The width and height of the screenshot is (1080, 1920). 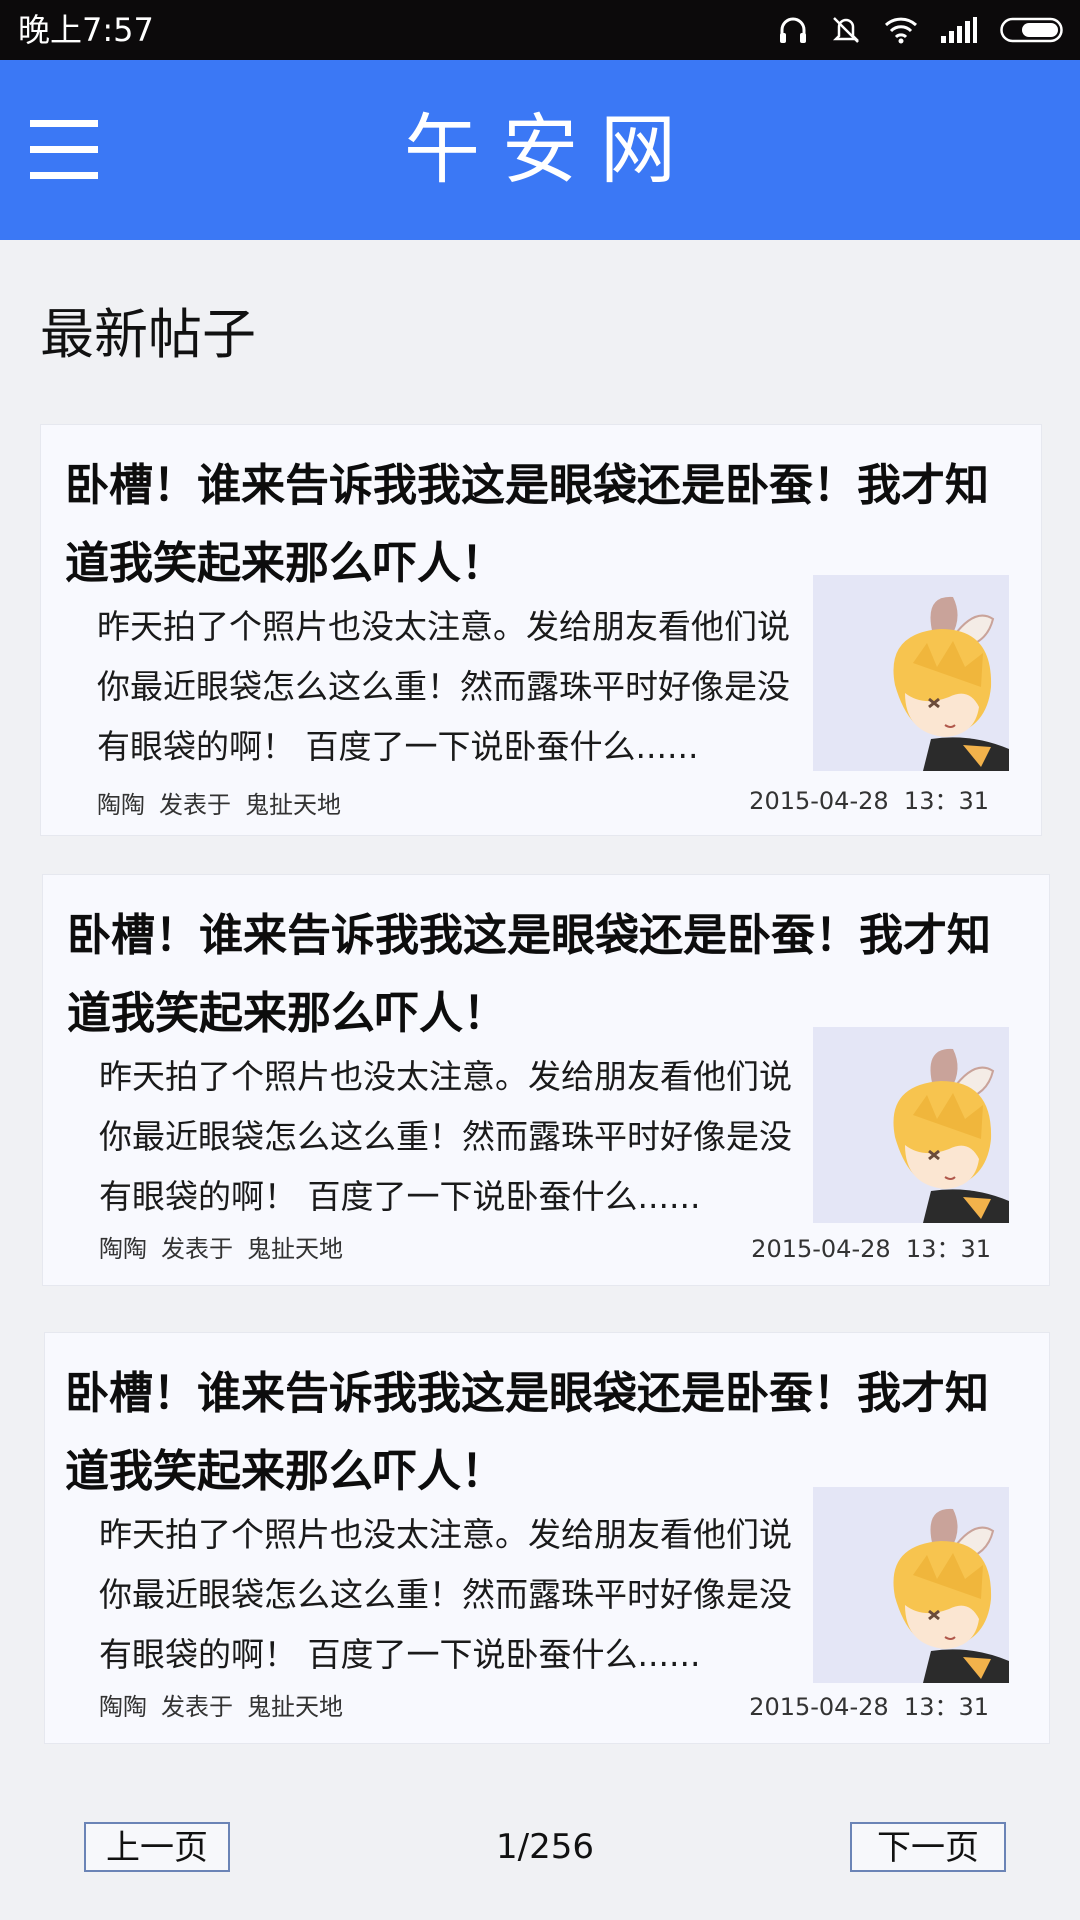 I want to click on app-bar: 午安网, so click(x=540, y=150).